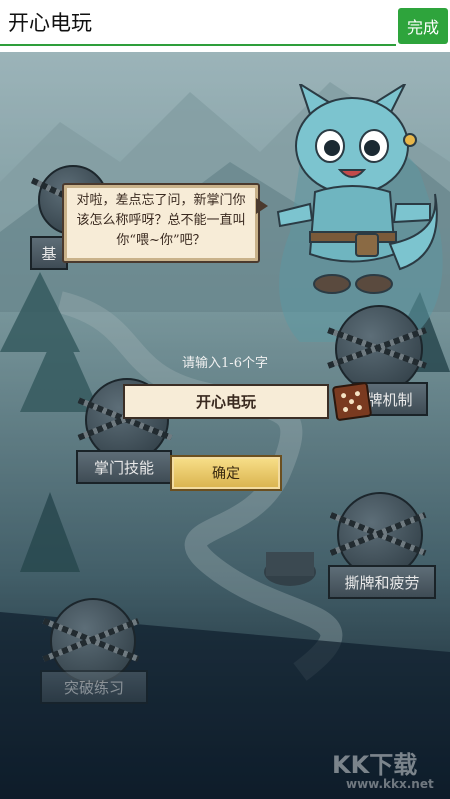  What do you see at coordinates (262, 206) in the screenshot?
I see `dialog-bubble-tail` at bounding box center [262, 206].